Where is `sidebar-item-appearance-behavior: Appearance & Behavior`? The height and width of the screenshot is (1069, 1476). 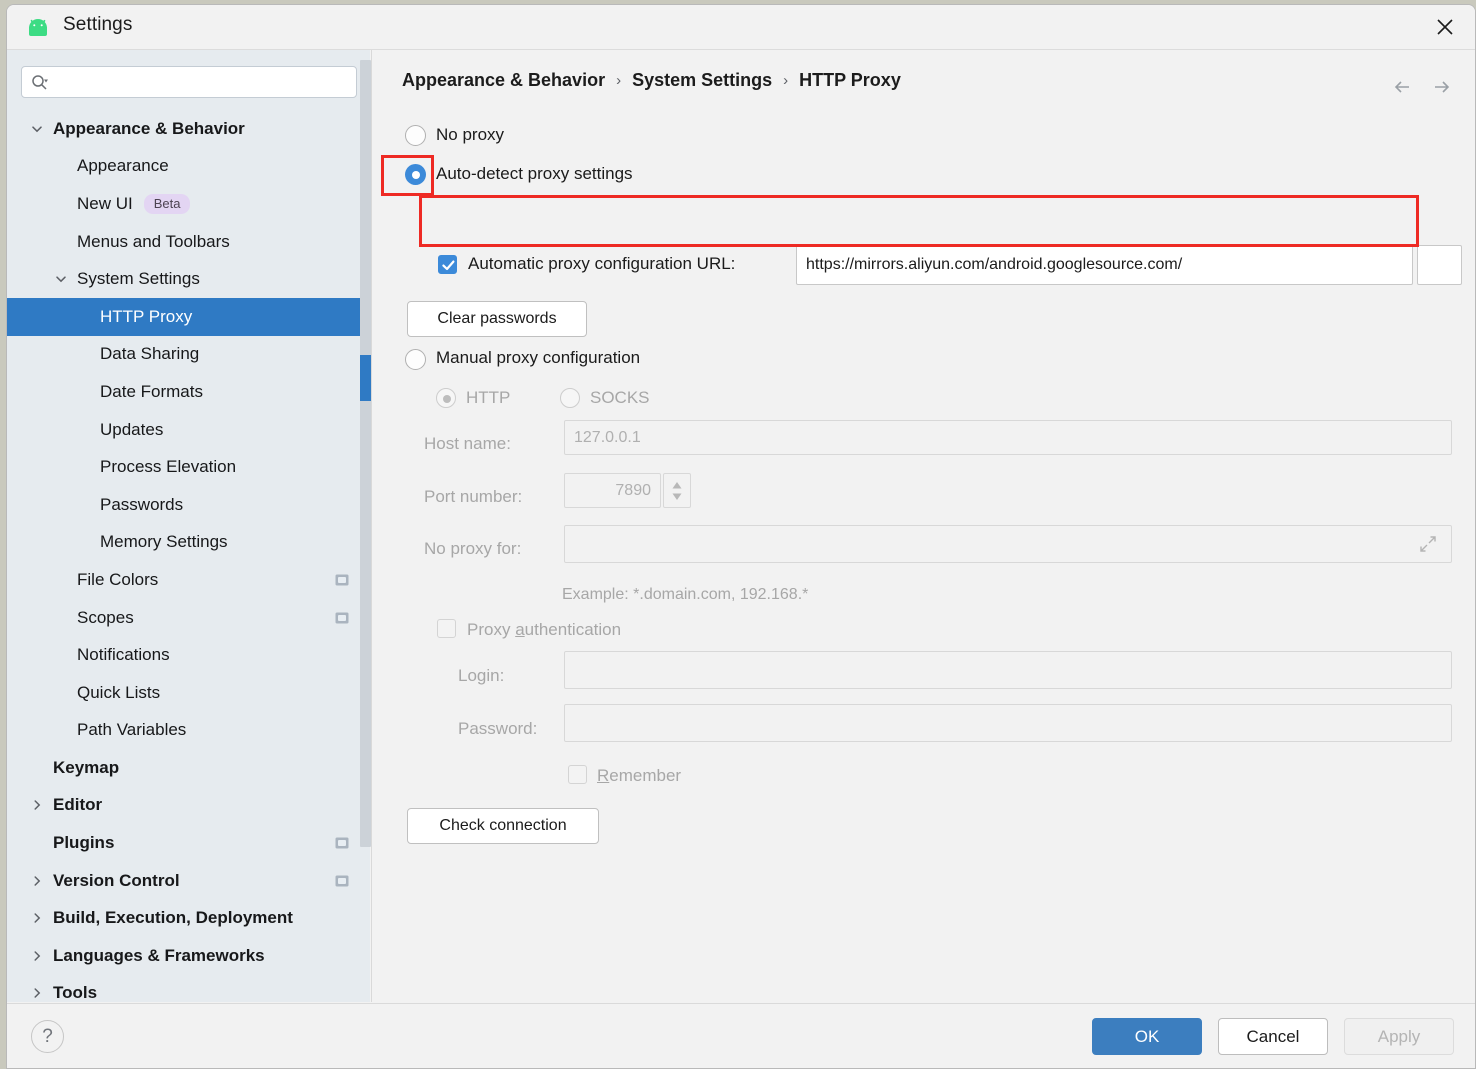 sidebar-item-appearance-behavior: Appearance & Behavior is located at coordinates (188, 129).